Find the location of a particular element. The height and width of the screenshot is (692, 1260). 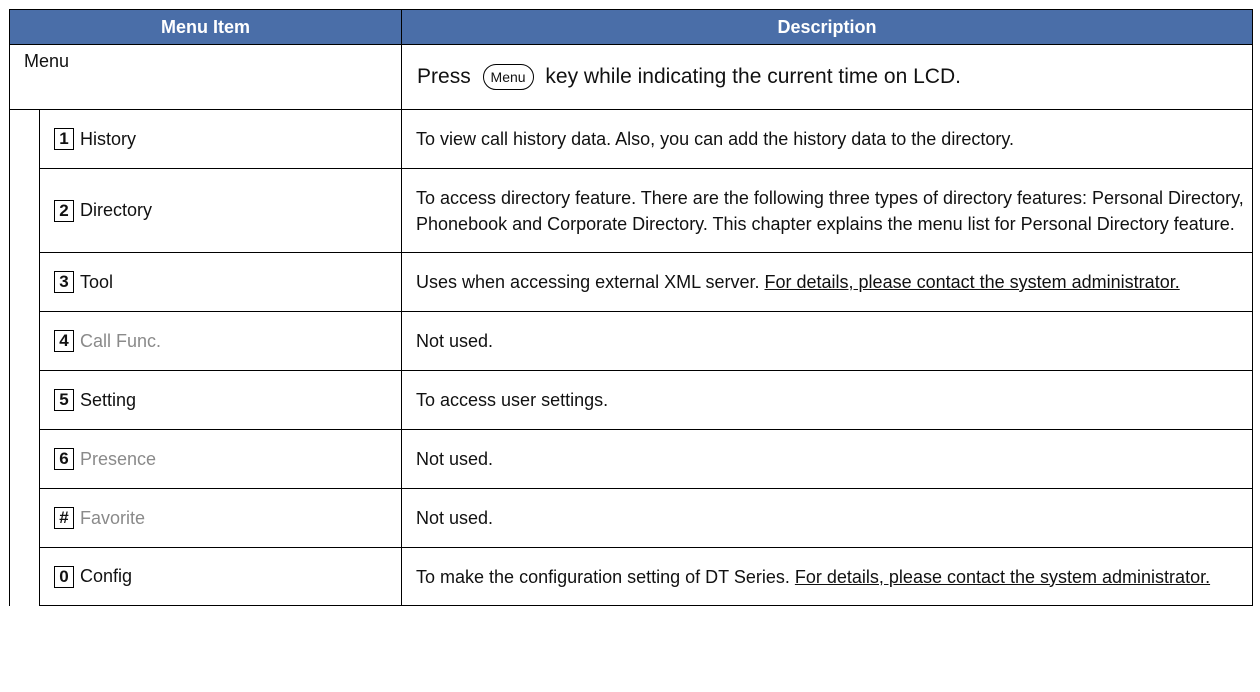

key-4-icon: 4 is located at coordinates (64, 341).